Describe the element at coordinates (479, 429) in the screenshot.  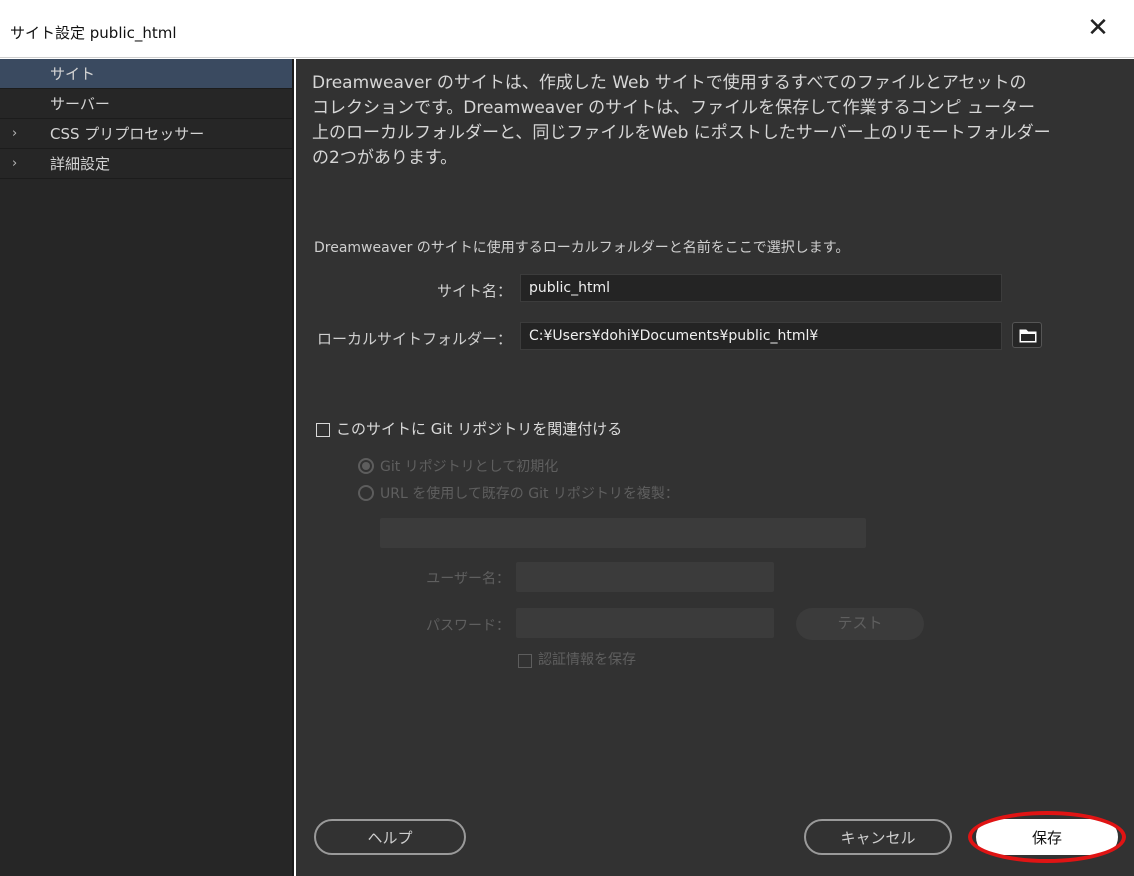
I see `git-checkbox-label: このサイトに Git リポジトリを関連付ける` at that location.